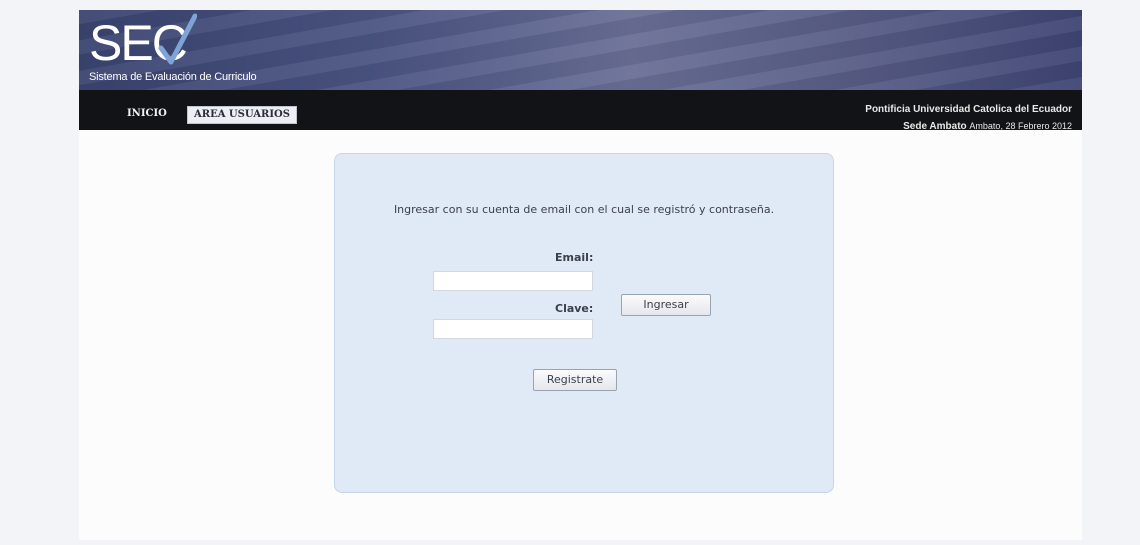  What do you see at coordinates (513, 329) in the screenshot?
I see `password-field` at bounding box center [513, 329].